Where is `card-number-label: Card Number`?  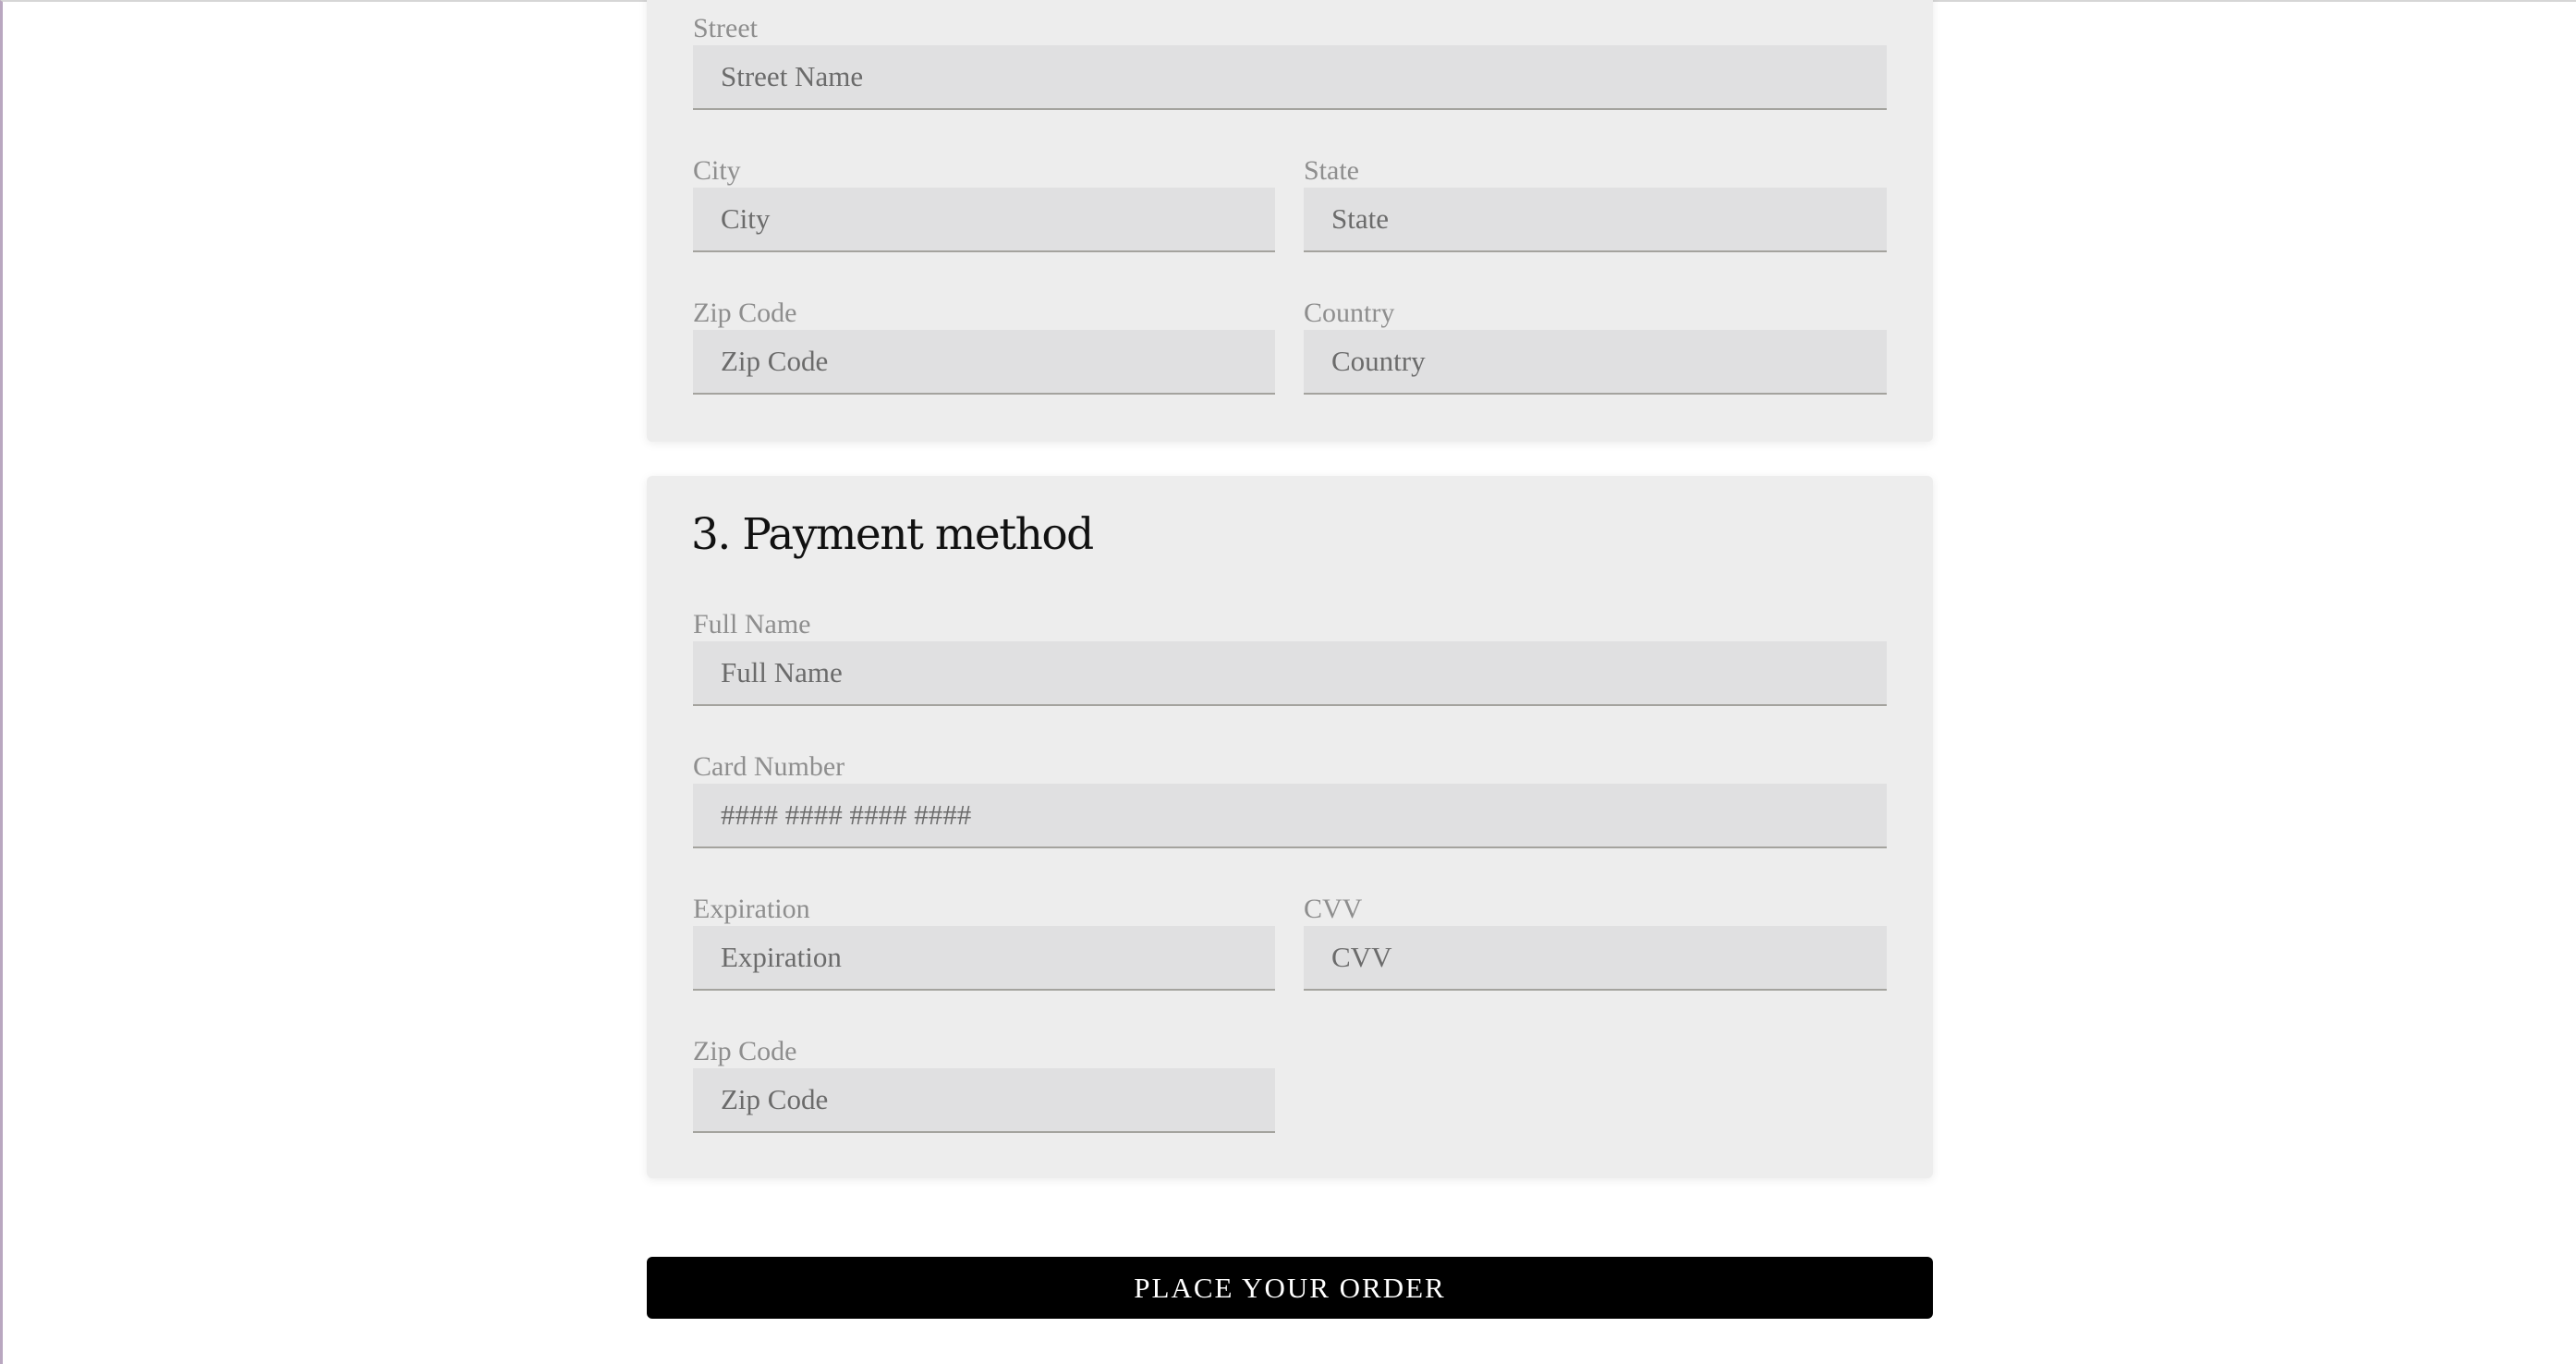 card-number-label: Card Number is located at coordinates (769, 766).